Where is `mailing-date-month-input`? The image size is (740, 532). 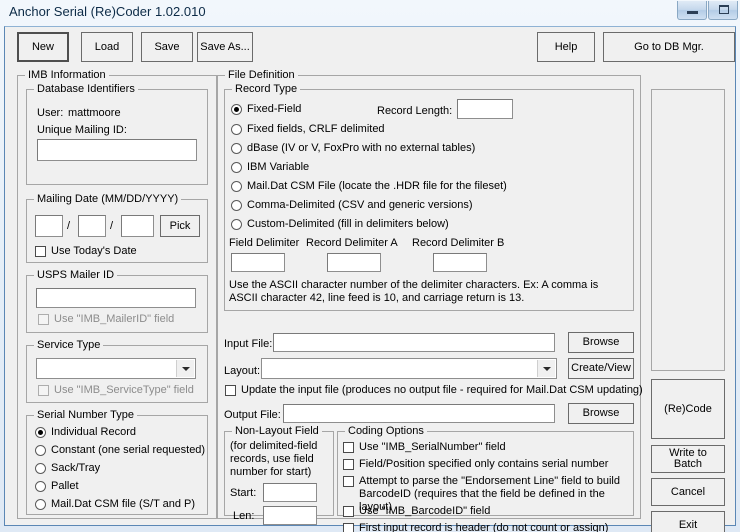 mailing-date-month-input is located at coordinates (49, 226).